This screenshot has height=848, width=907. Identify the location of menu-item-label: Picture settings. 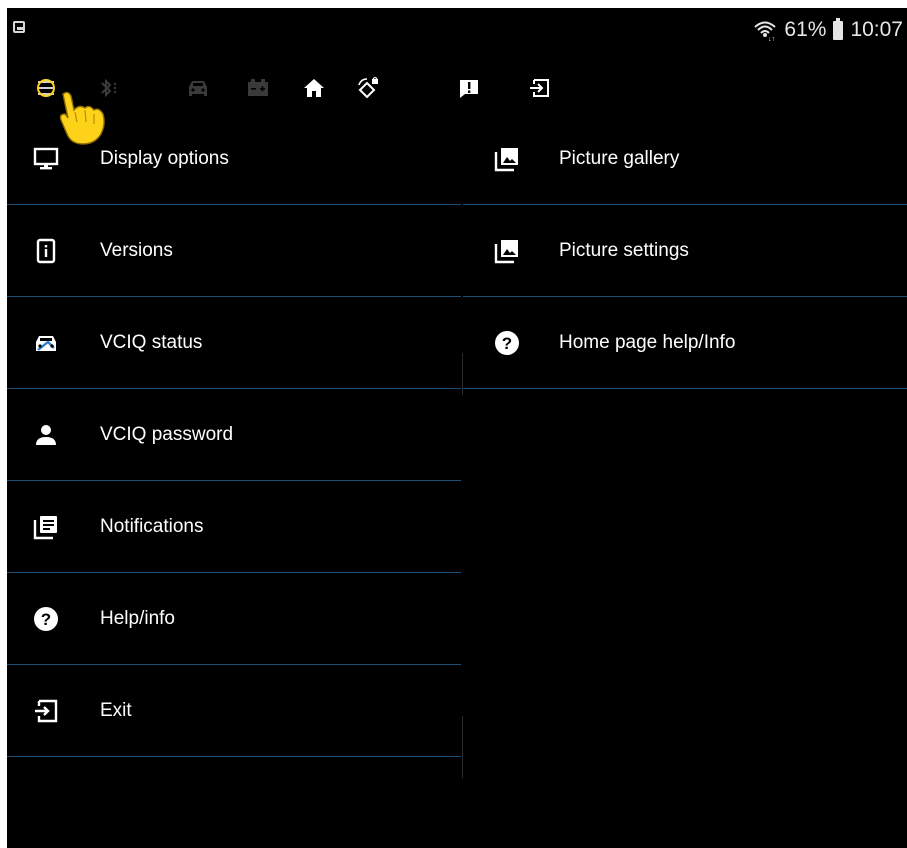
(624, 250).